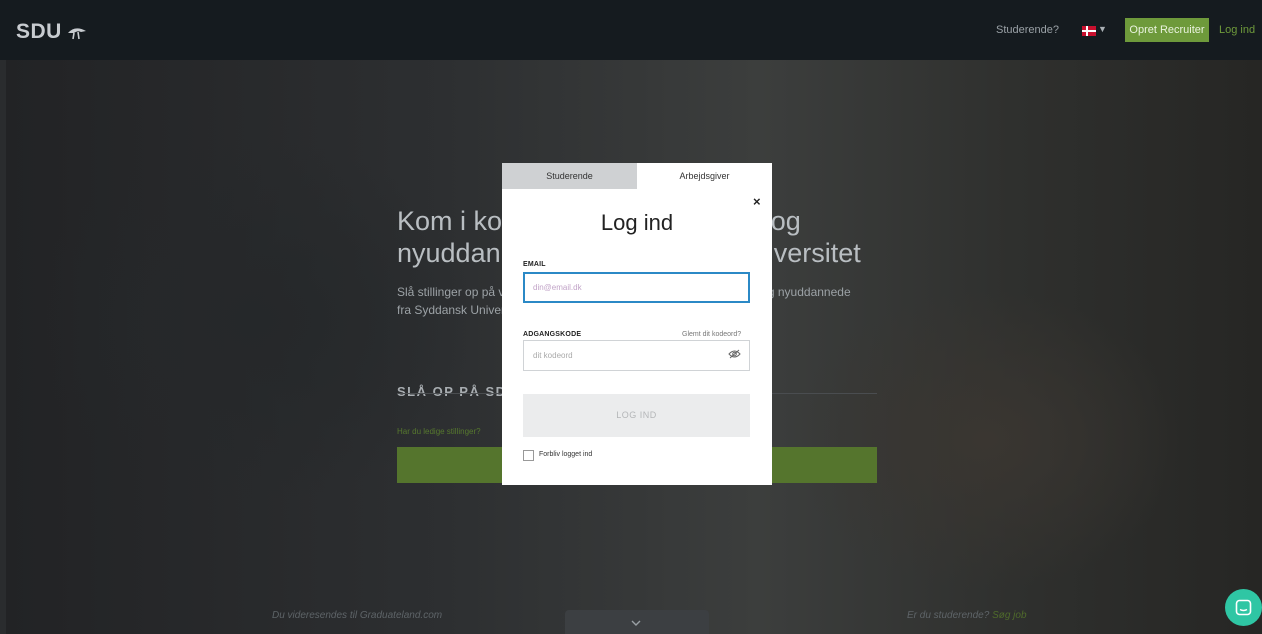 The image size is (1262, 634). What do you see at coordinates (1167, 30) in the screenshot?
I see `opret-recruiter-button: Opret Recruiter` at bounding box center [1167, 30].